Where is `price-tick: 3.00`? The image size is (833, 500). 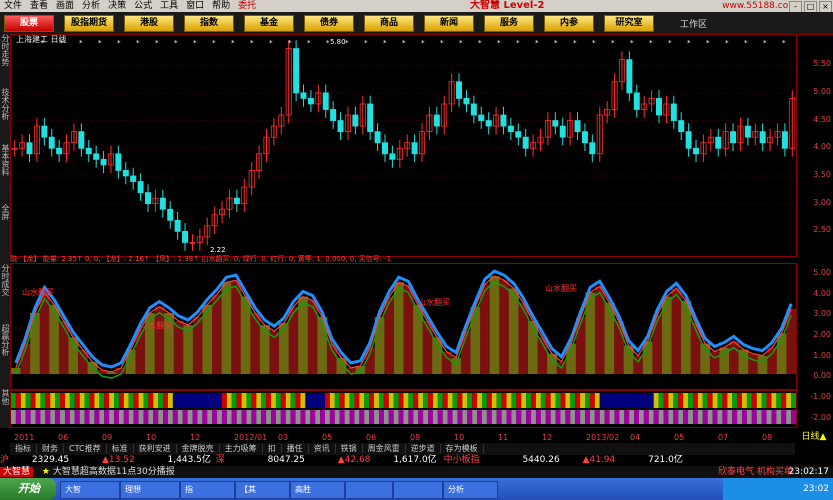 price-tick: 3.00 is located at coordinates (822, 202).